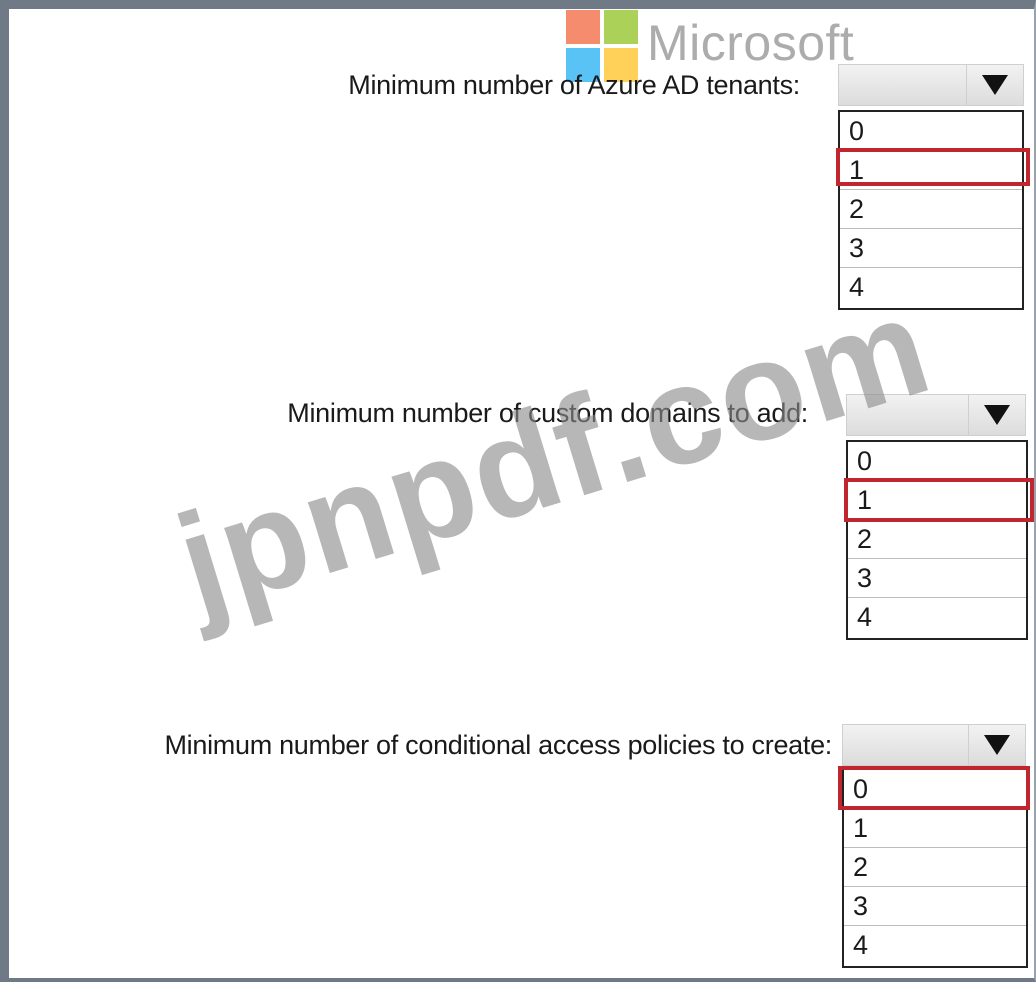  What do you see at coordinates (936, 415) in the screenshot?
I see `dropdown-custom-domains` at bounding box center [936, 415].